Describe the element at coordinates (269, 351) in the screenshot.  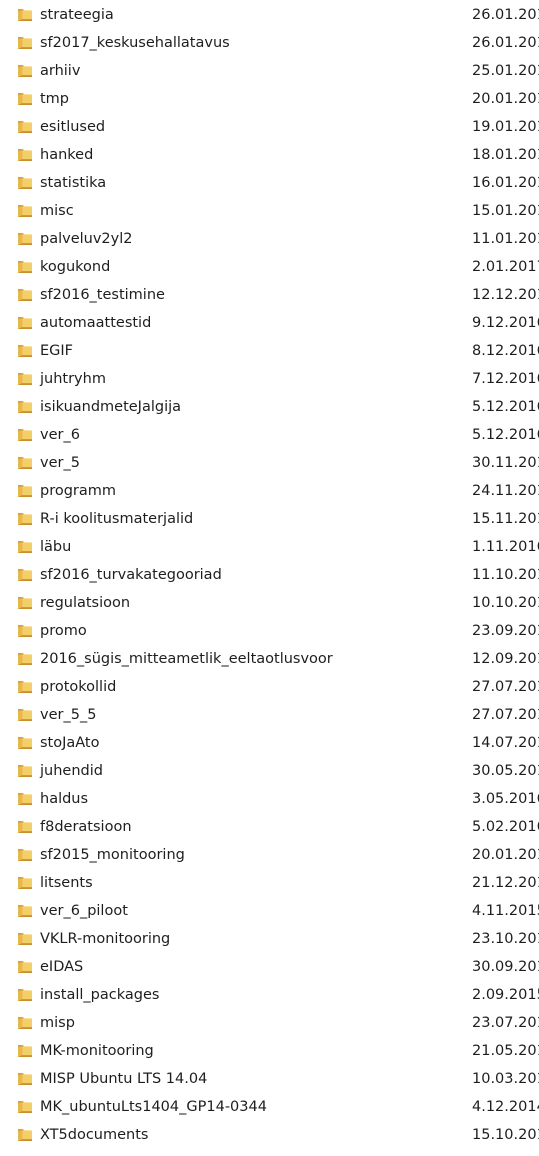
I see `folder-row: EGIF 8.12.2016` at that location.